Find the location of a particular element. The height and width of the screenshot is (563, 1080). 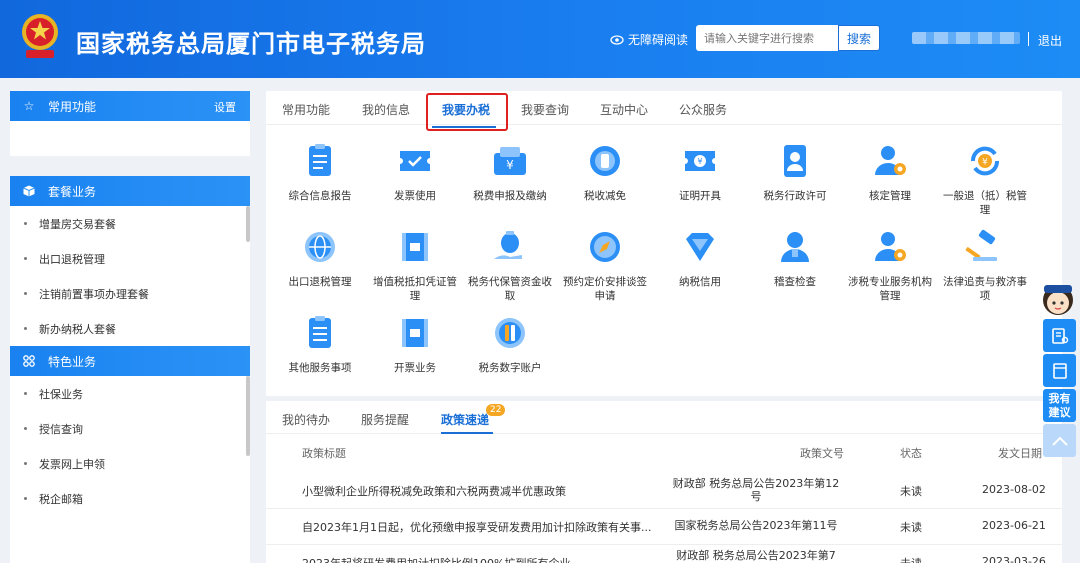

sidebar-common-header: ☆ 常用功能 设置 is located at coordinates (130, 106).